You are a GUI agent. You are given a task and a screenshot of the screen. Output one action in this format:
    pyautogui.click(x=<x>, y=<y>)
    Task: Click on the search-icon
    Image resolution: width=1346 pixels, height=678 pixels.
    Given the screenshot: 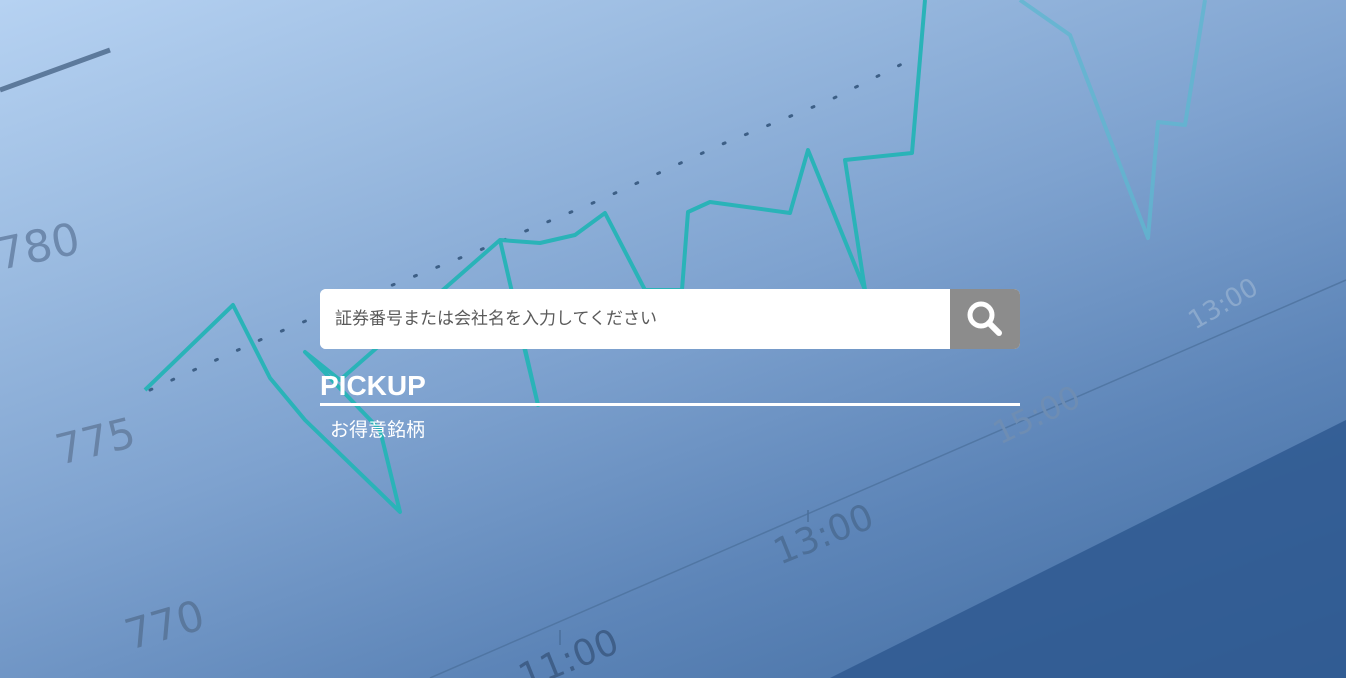 What is the action you would take?
    pyautogui.click(x=984, y=318)
    